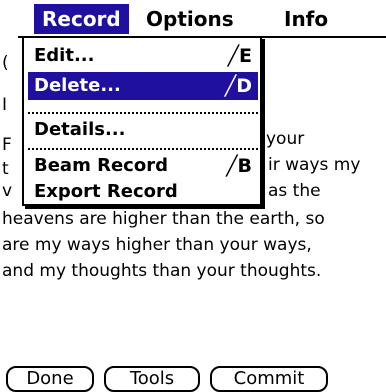 The height and width of the screenshot is (392, 386). I want to click on shortcut-label: ╱B, so click(239, 166).